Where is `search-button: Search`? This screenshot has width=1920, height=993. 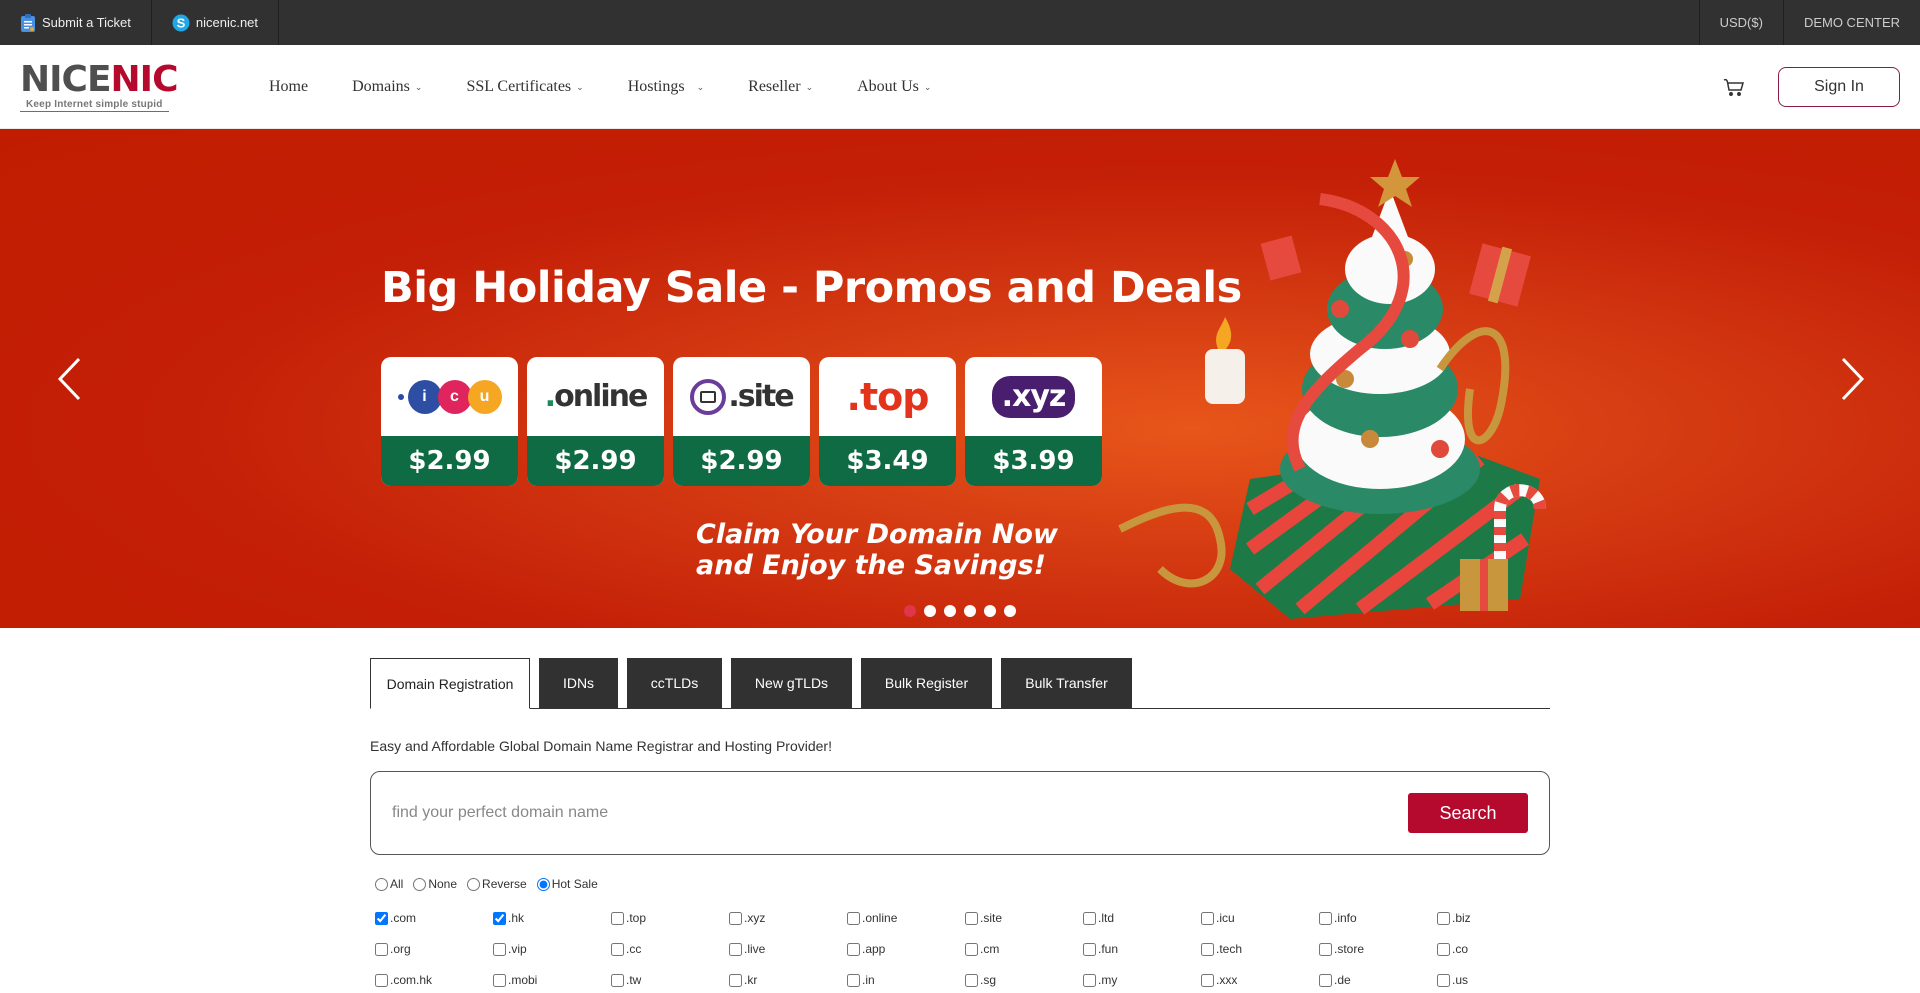
search-button: Search is located at coordinates (1468, 813).